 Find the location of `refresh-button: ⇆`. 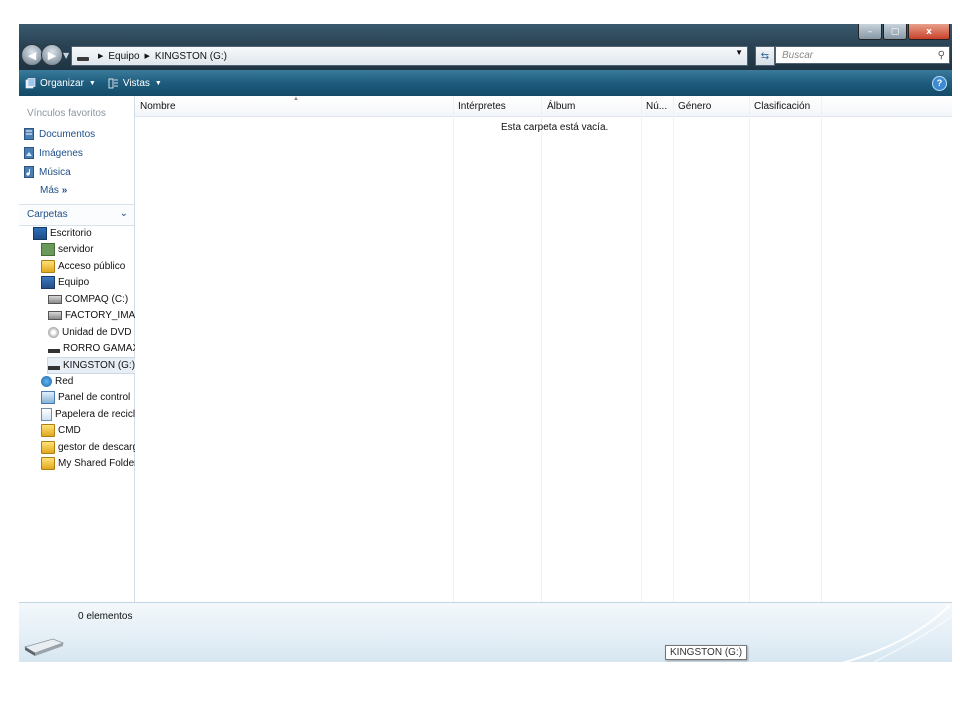

refresh-button: ⇆ is located at coordinates (765, 56).